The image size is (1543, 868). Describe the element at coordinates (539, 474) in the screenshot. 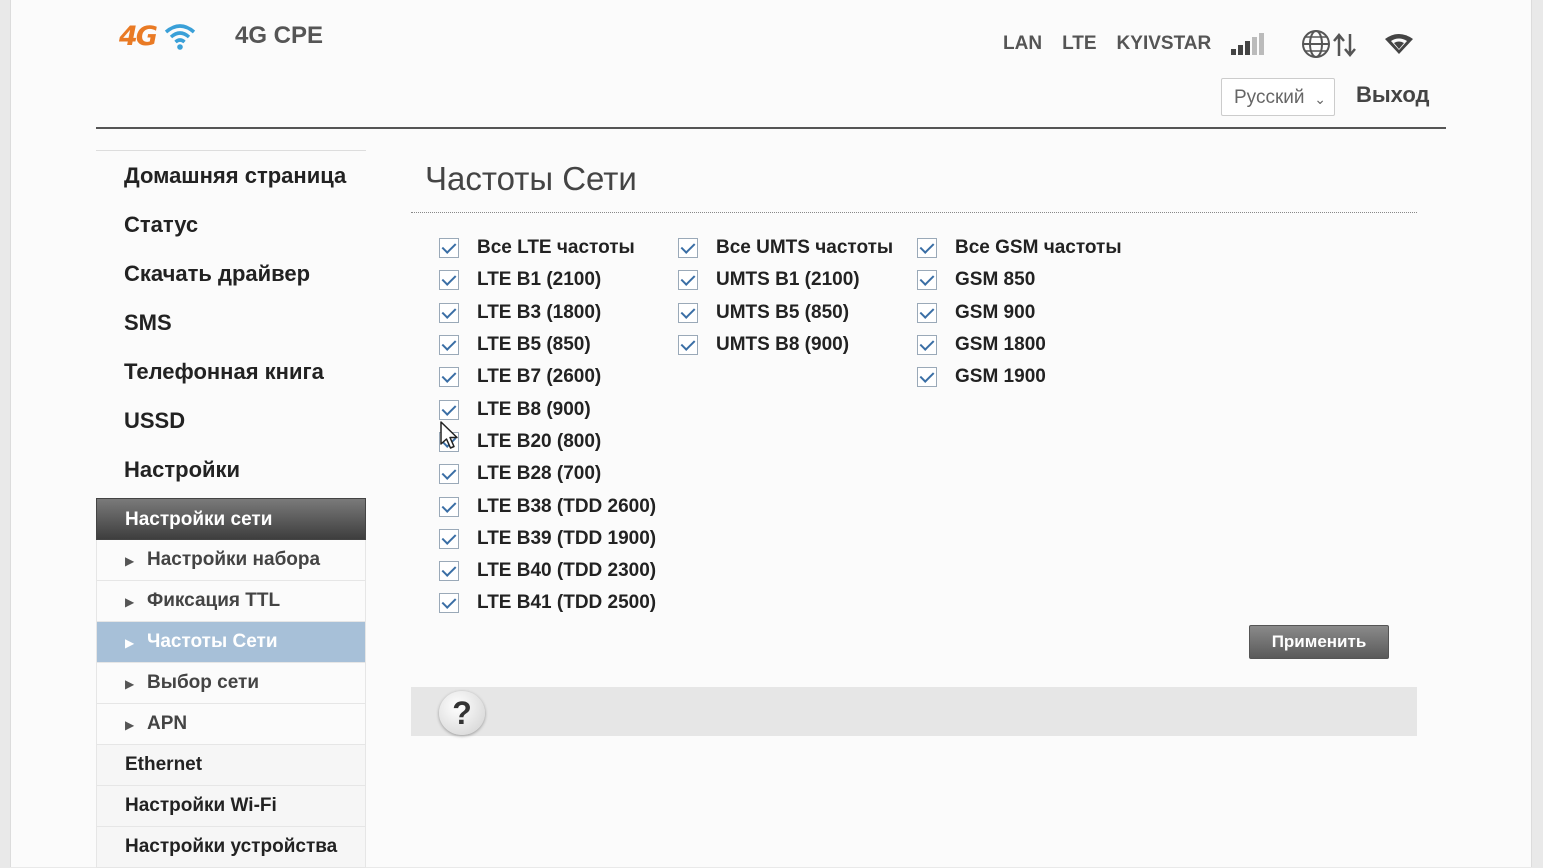

I see `band-label: LTE B28 (700)` at that location.